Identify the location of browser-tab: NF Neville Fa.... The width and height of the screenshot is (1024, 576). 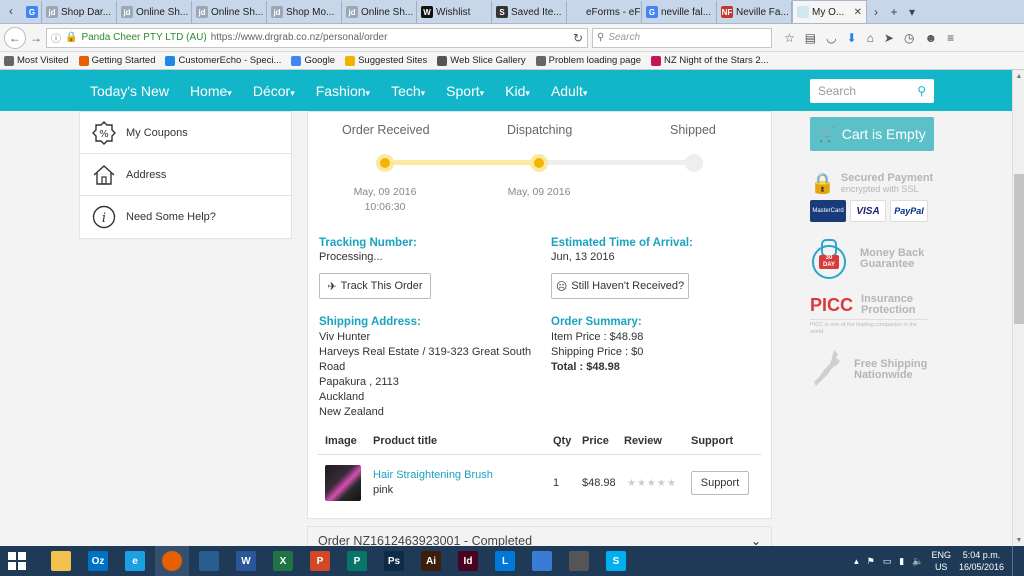
(754, 12).